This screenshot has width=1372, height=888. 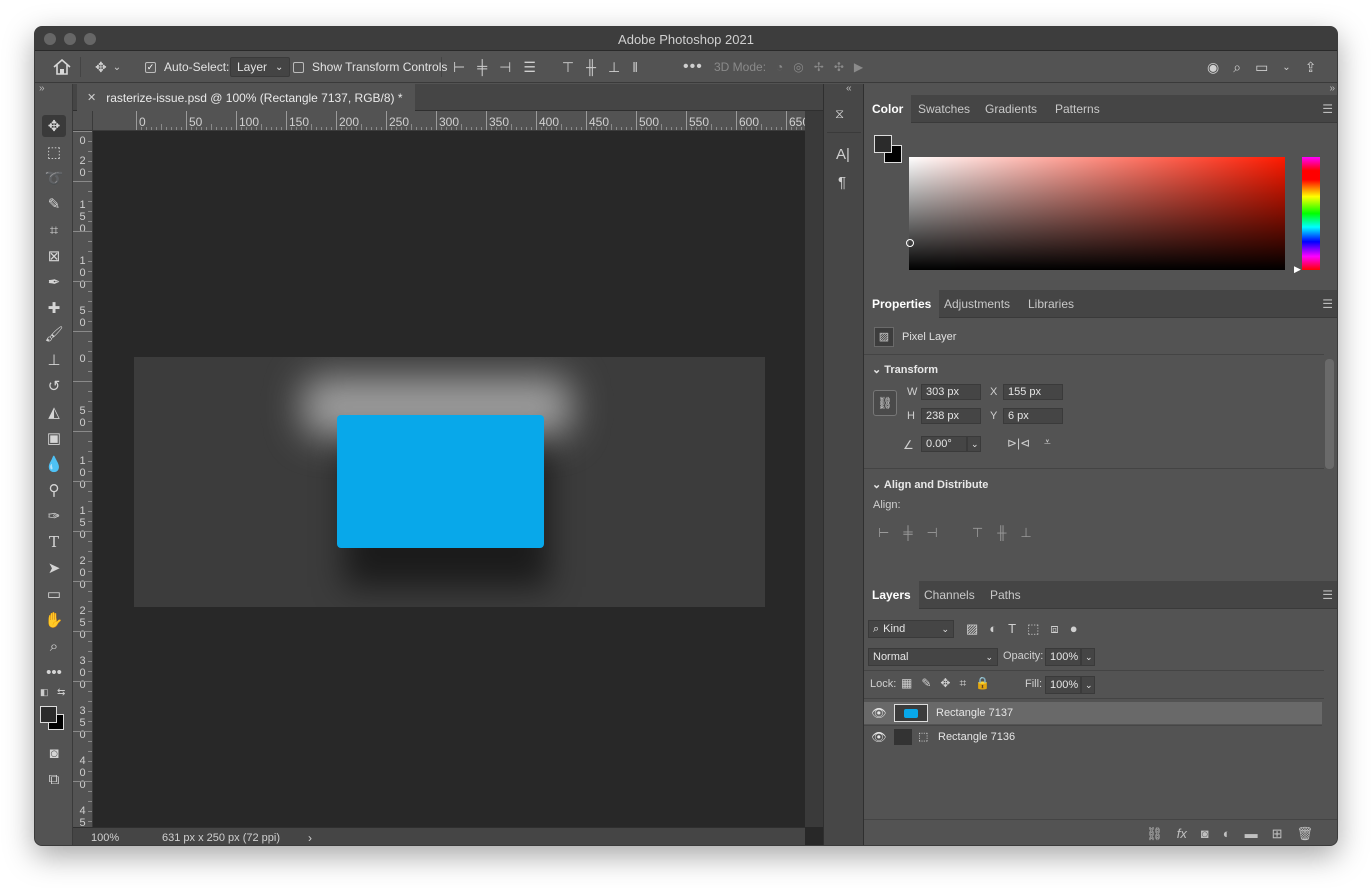 I want to click on tab-patterns: Patterns, so click(x=1077, y=109).